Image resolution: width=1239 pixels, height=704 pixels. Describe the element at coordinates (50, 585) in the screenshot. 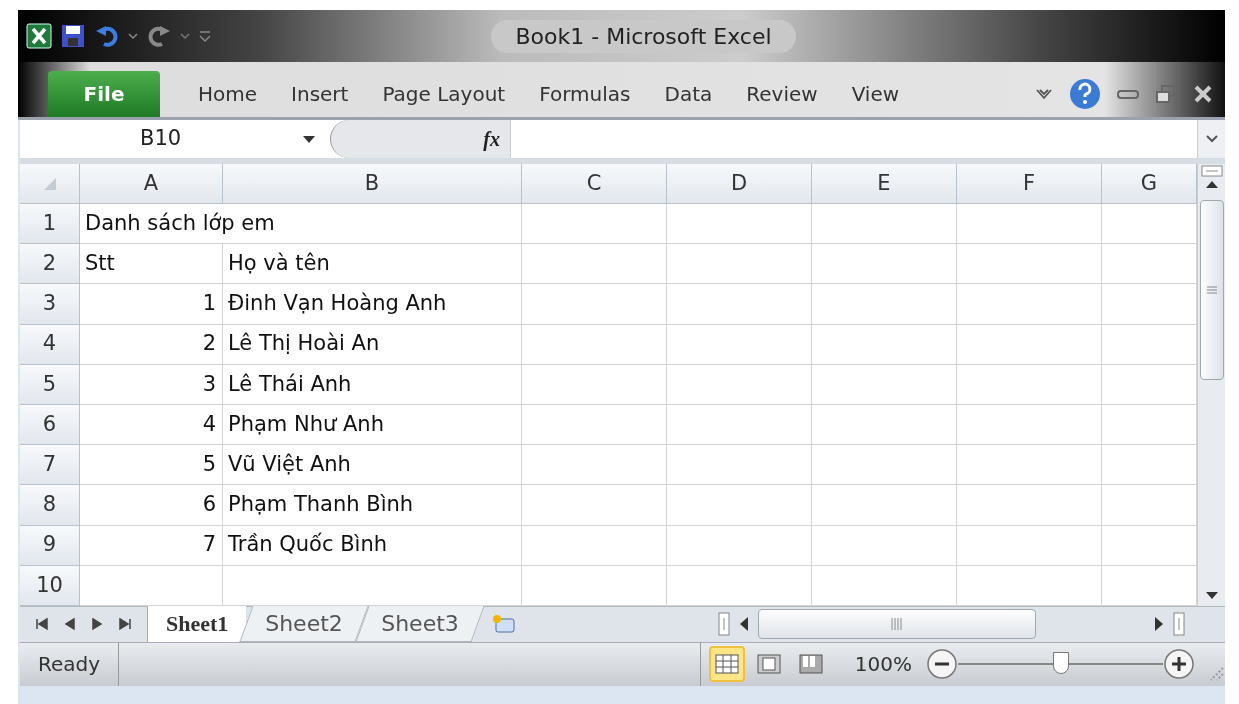

I see `row-header: 10` at that location.